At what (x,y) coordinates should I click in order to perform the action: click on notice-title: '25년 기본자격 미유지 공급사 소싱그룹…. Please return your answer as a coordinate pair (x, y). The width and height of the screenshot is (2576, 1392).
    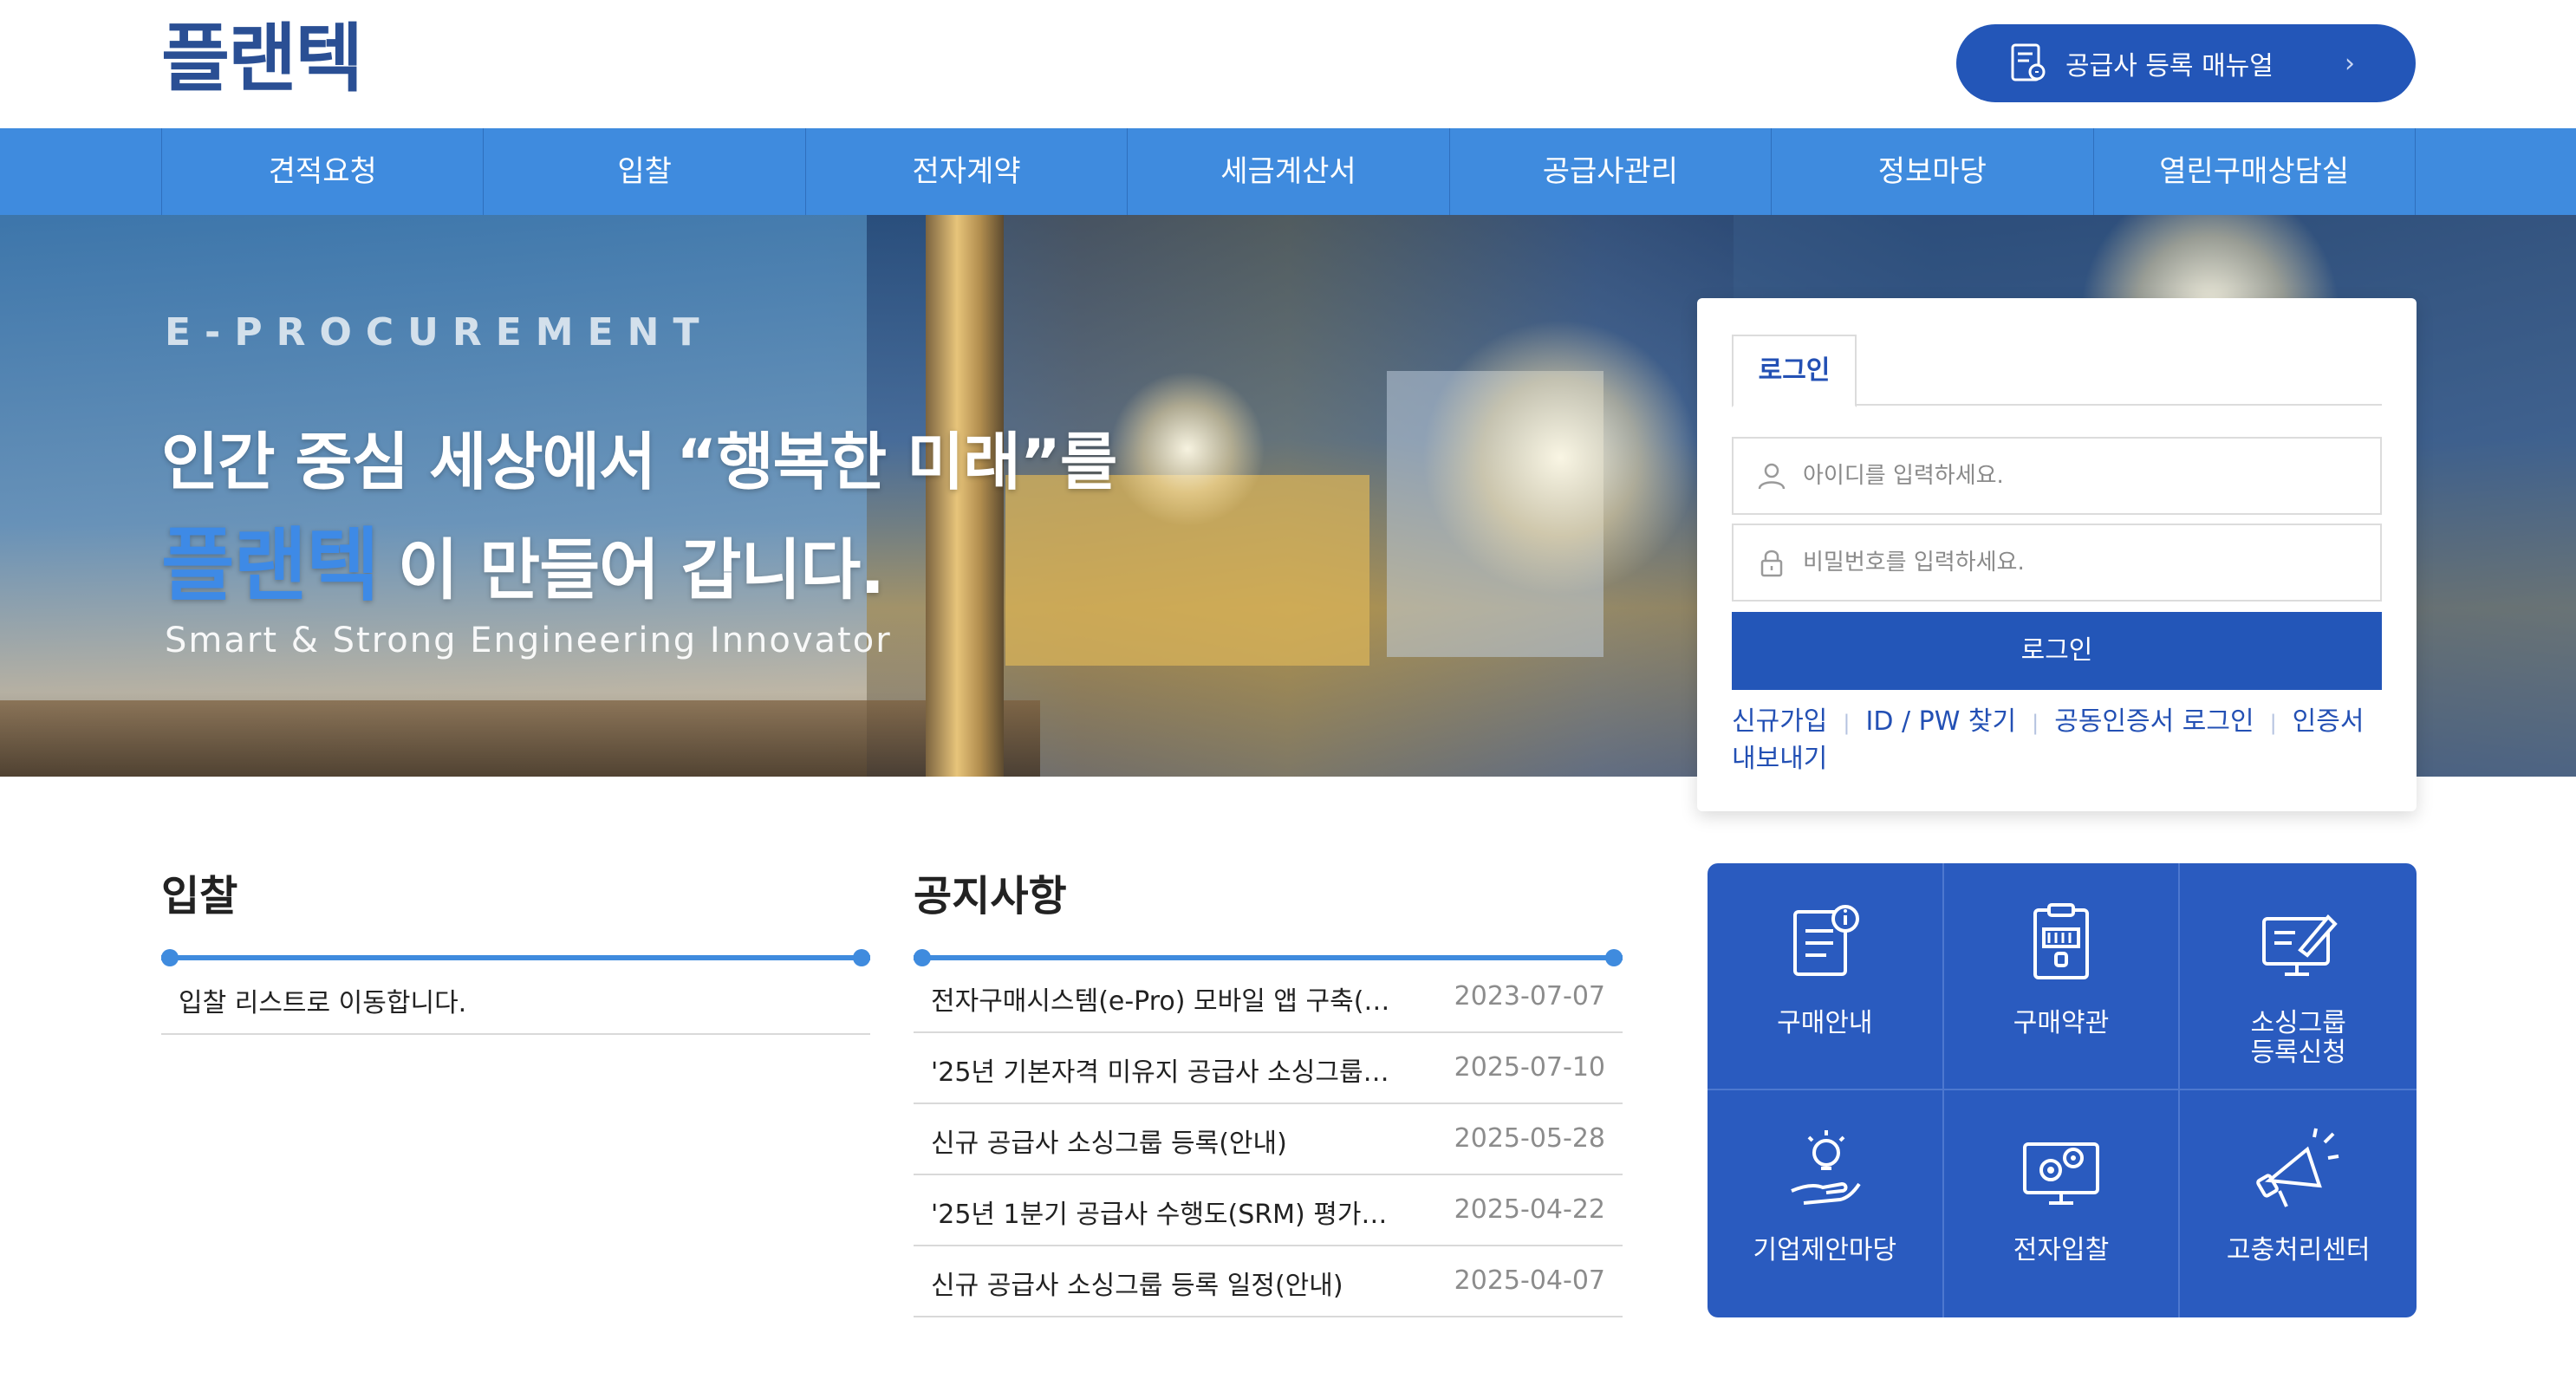
    Looking at the image, I should click on (1173, 1070).